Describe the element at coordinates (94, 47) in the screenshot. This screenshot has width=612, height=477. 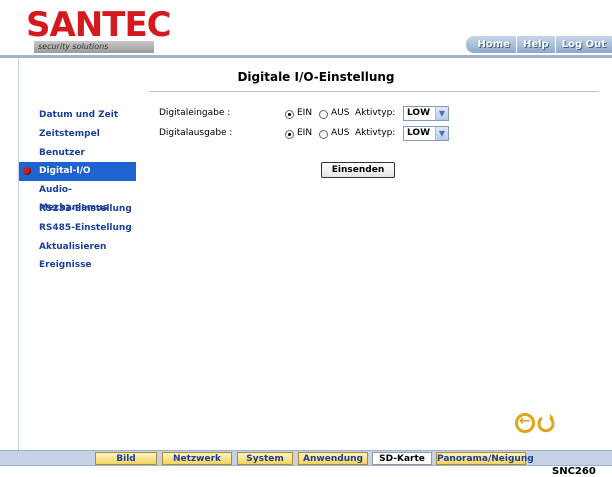
I see `logo-tagline: security solutions` at that location.